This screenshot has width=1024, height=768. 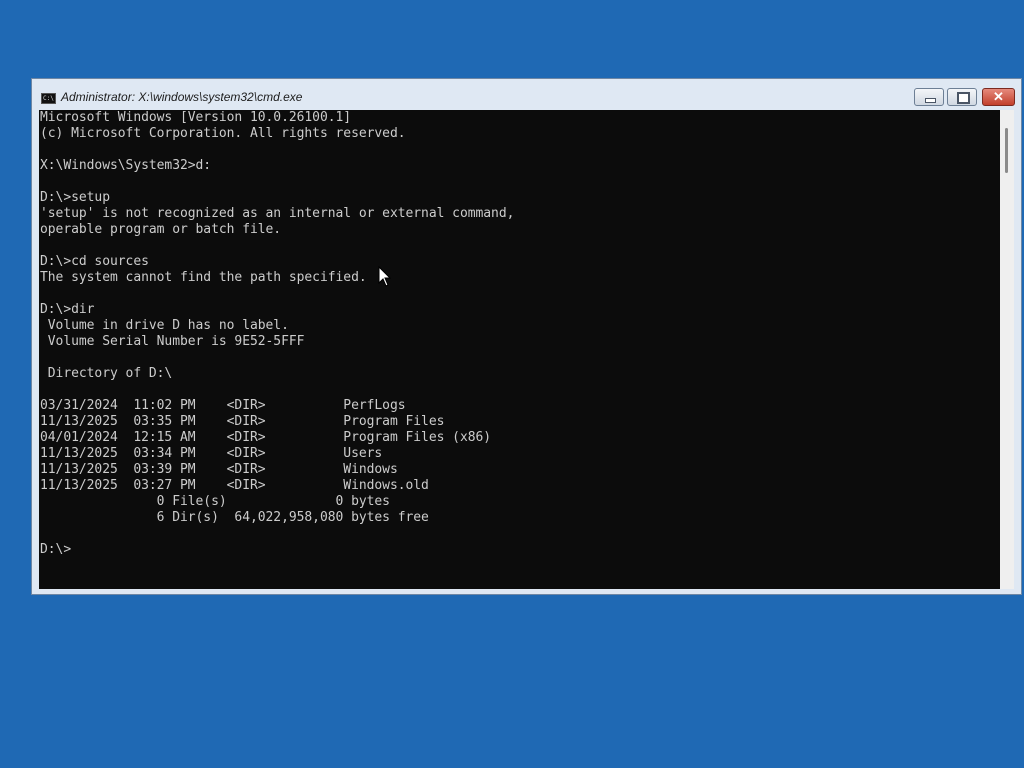 I want to click on console-line: 11/13/2025 03:27 PM <DIR> Windows.old, so click(x=234, y=485).